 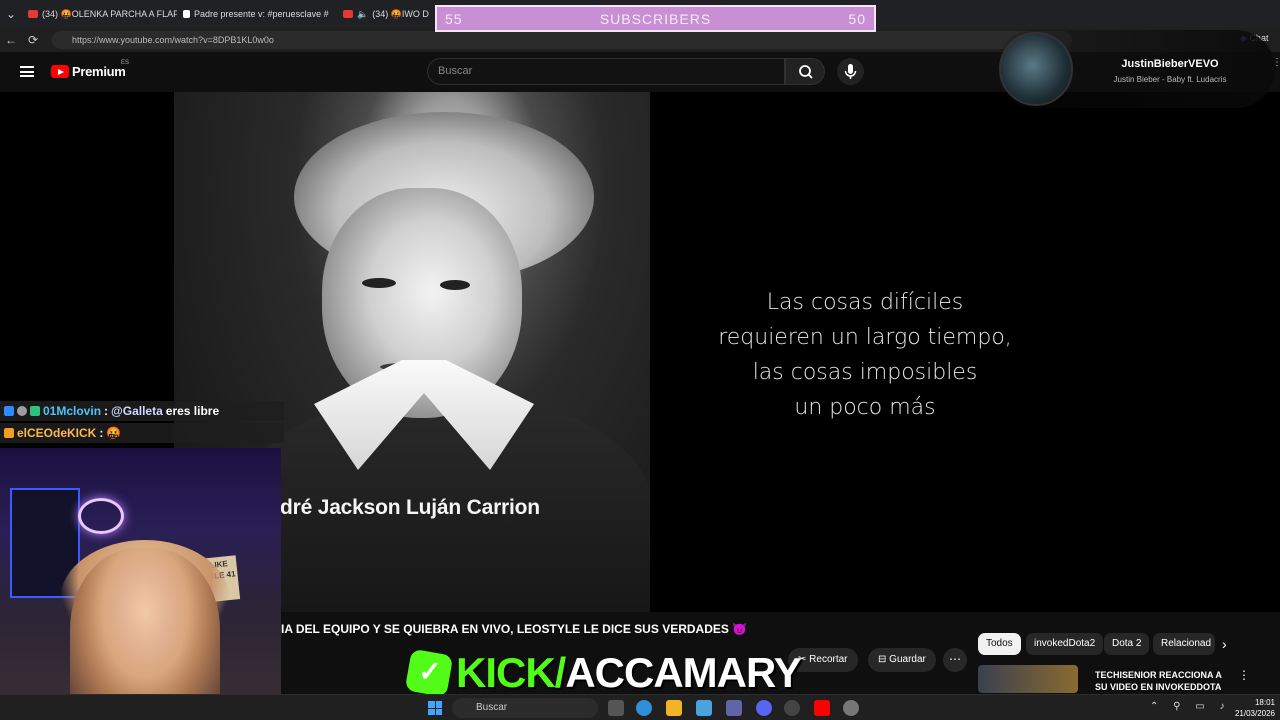 What do you see at coordinates (1190, 706) in the screenshot?
I see `system-tray-icons: ⌃ ⚲ ▭ ♪` at bounding box center [1190, 706].